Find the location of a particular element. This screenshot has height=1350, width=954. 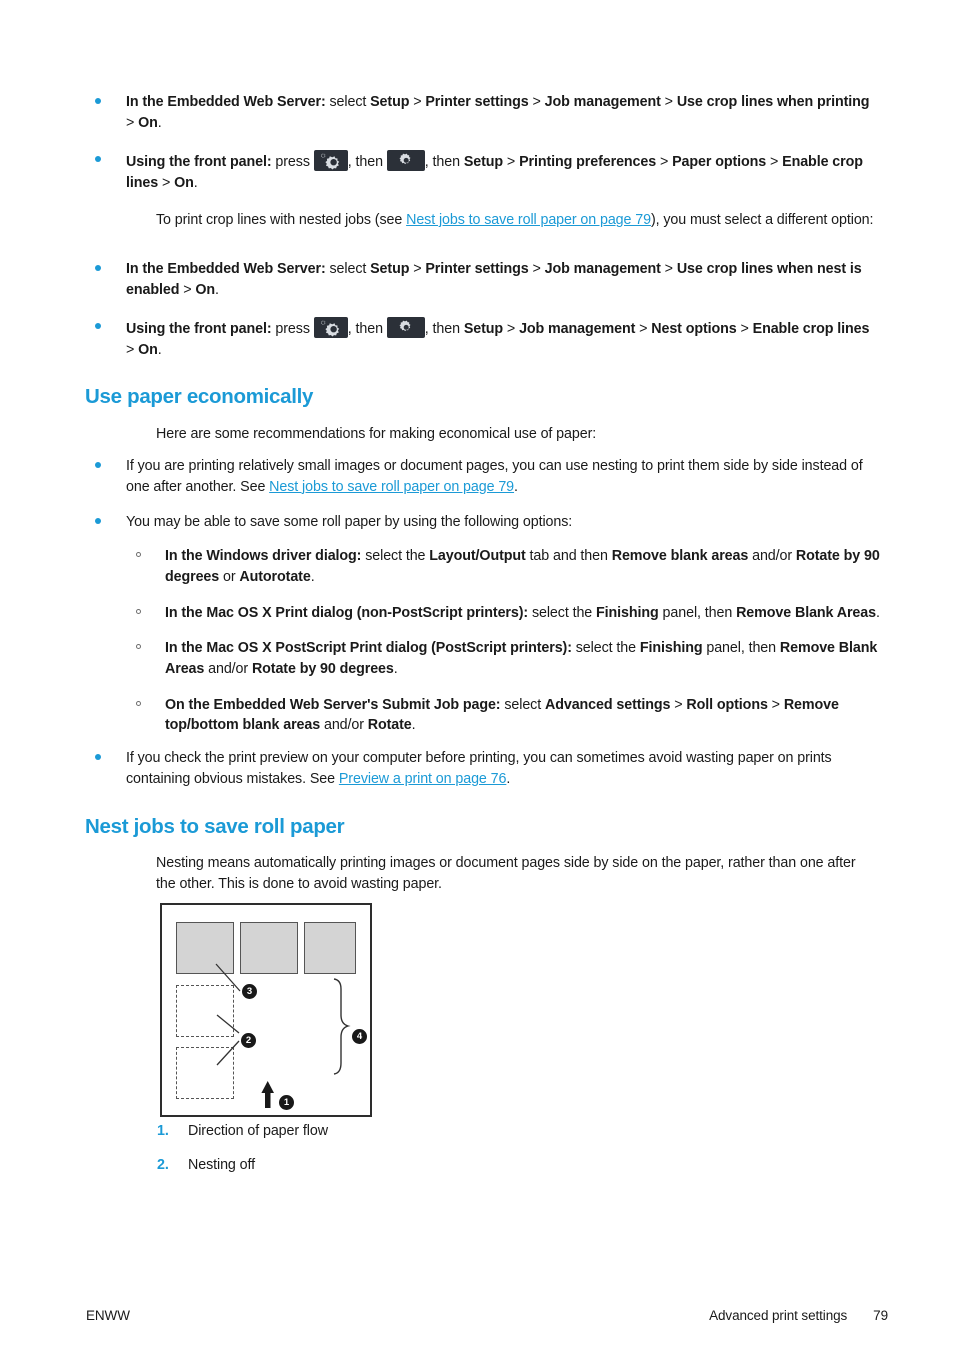

callout-number: 1. is located at coordinates (163, 1131).